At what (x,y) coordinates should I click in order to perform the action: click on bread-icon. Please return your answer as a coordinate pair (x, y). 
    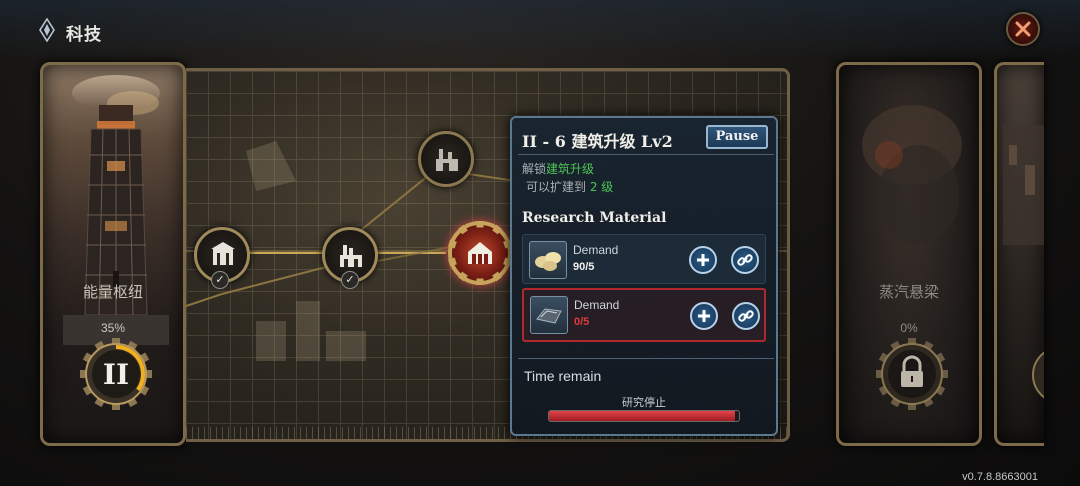
    Looking at the image, I should click on (548, 261).